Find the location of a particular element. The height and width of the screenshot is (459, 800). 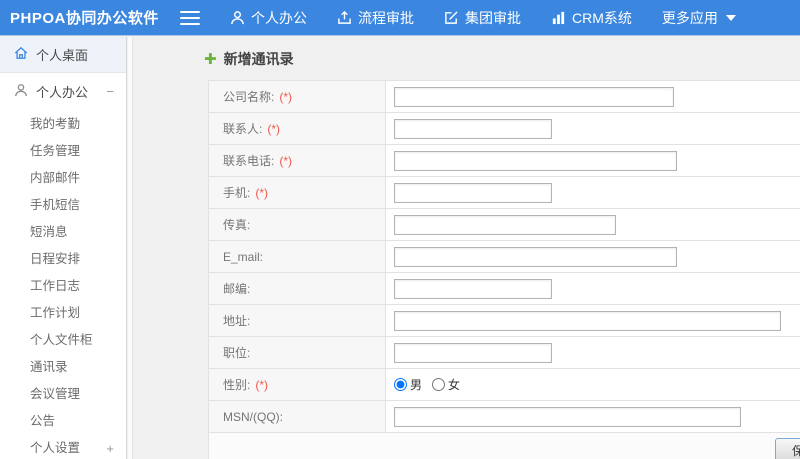

sidebar-item-mobile-sms: 手机短信 is located at coordinates (63, 205).